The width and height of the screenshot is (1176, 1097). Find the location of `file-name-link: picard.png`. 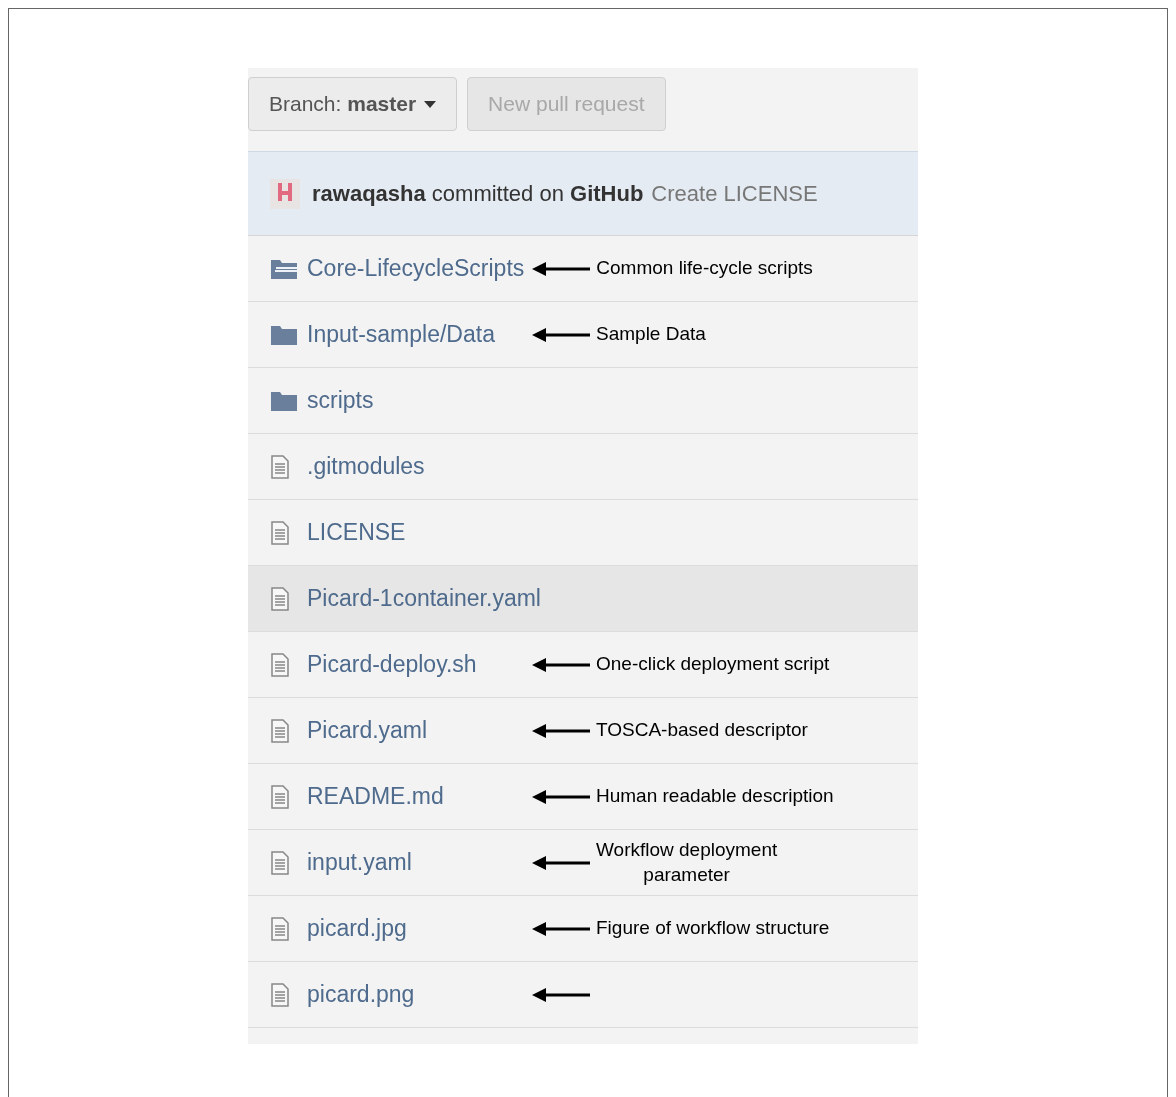

file-name-link: picard.png is located at coordinates (419, 994).